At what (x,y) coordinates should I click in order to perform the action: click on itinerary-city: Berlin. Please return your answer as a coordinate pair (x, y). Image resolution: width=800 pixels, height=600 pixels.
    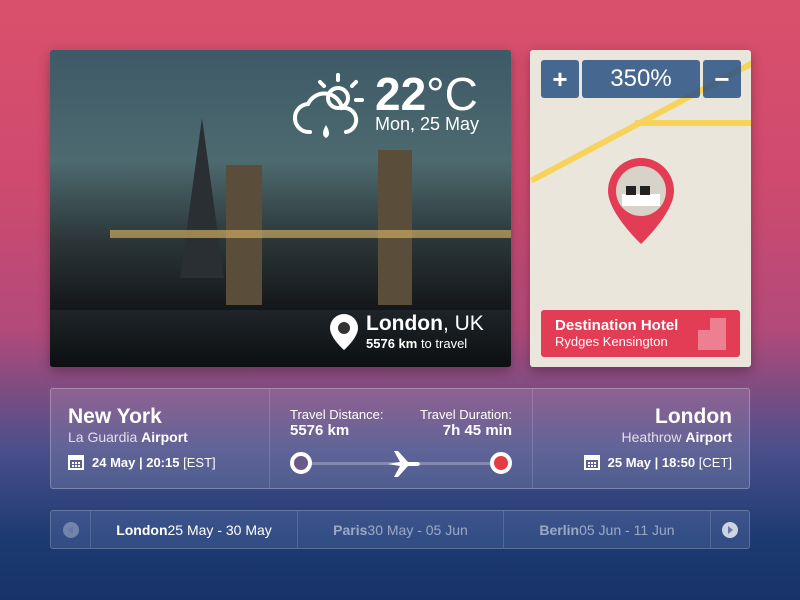
    Looking at the image, I should click on (559, 529).